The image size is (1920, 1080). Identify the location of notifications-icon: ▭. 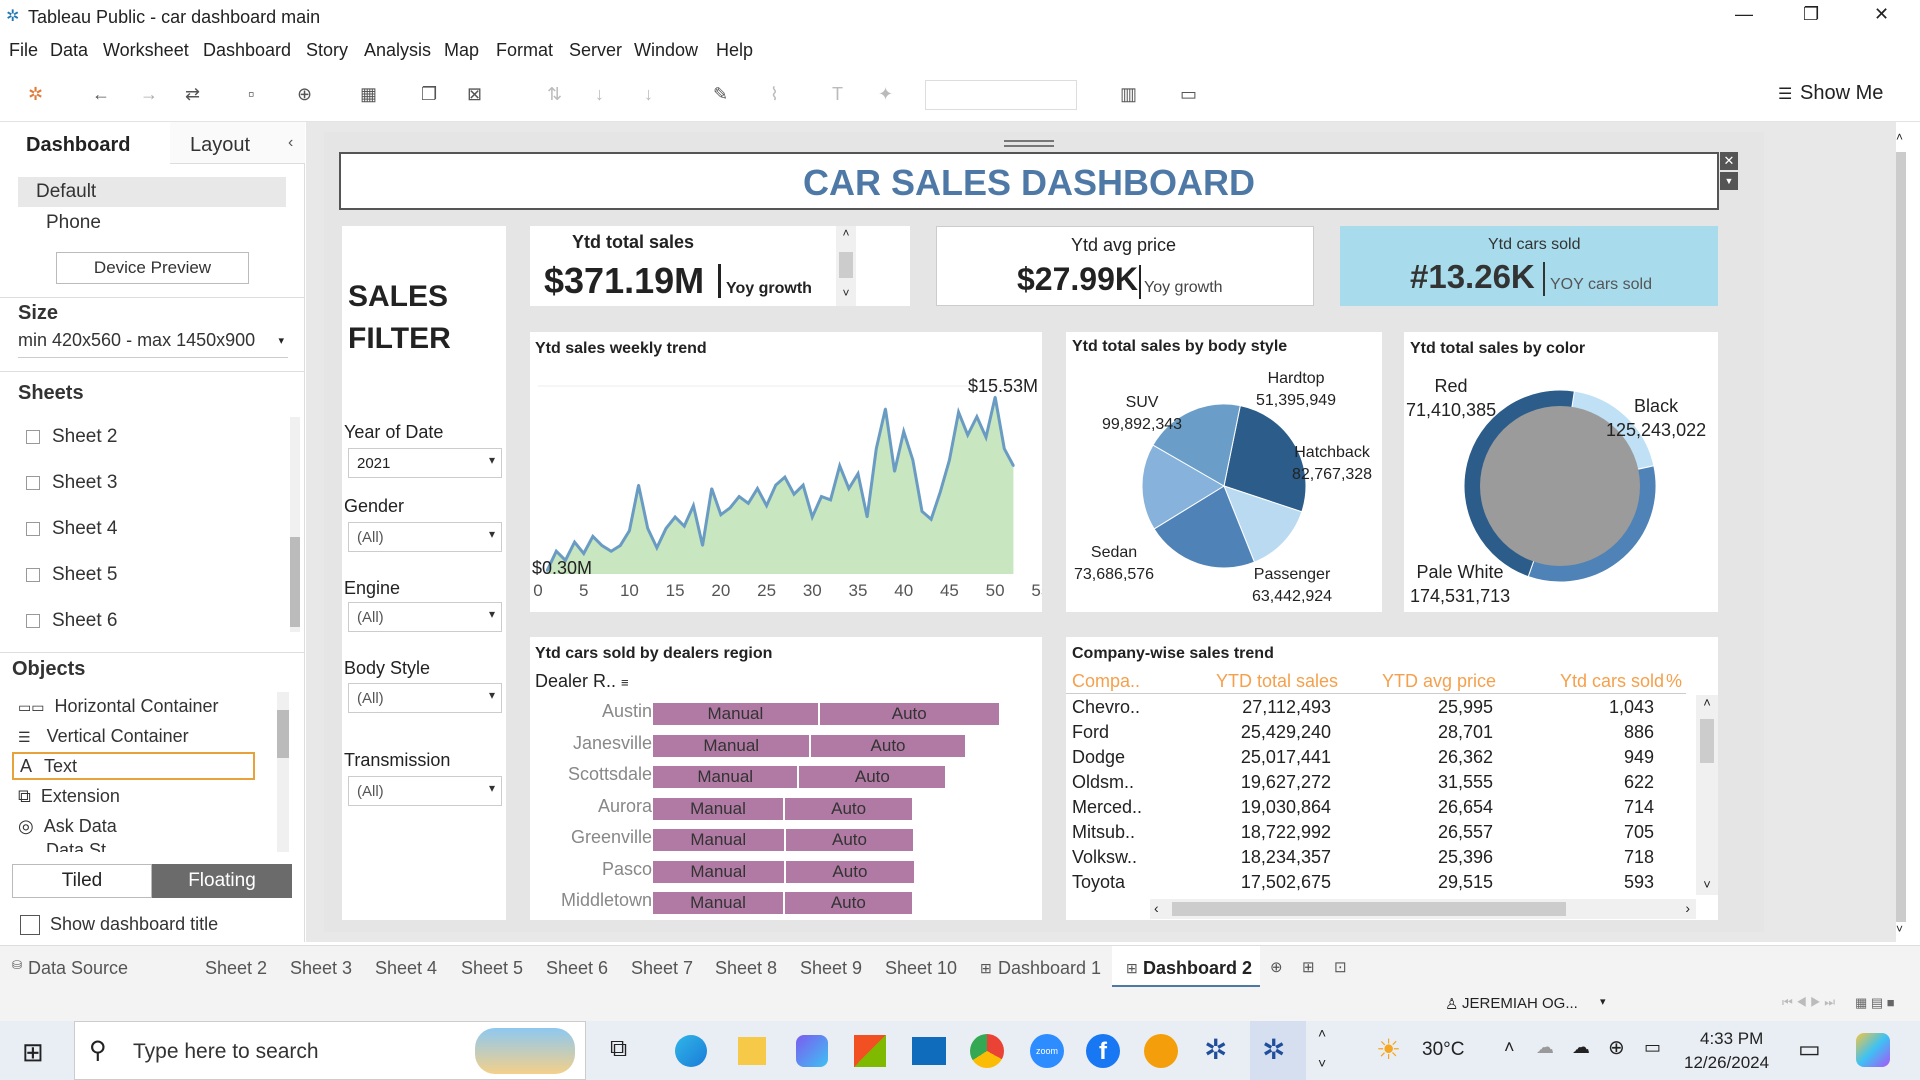
(1809, 1049).